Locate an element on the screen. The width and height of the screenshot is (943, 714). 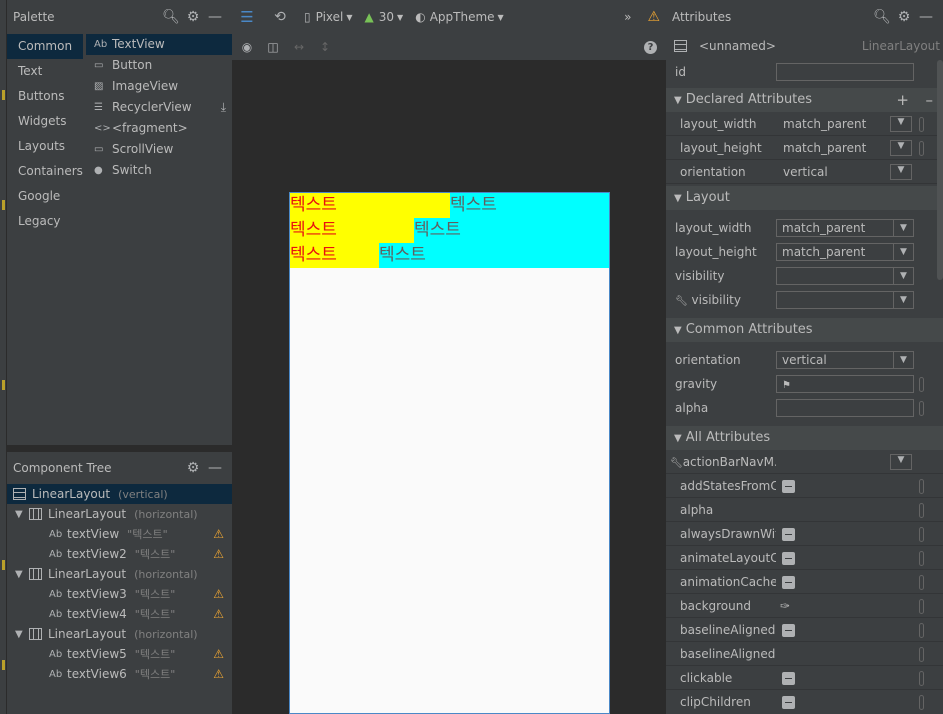
eyedropper-icon: ✑ is located at coordinates (785, 606).